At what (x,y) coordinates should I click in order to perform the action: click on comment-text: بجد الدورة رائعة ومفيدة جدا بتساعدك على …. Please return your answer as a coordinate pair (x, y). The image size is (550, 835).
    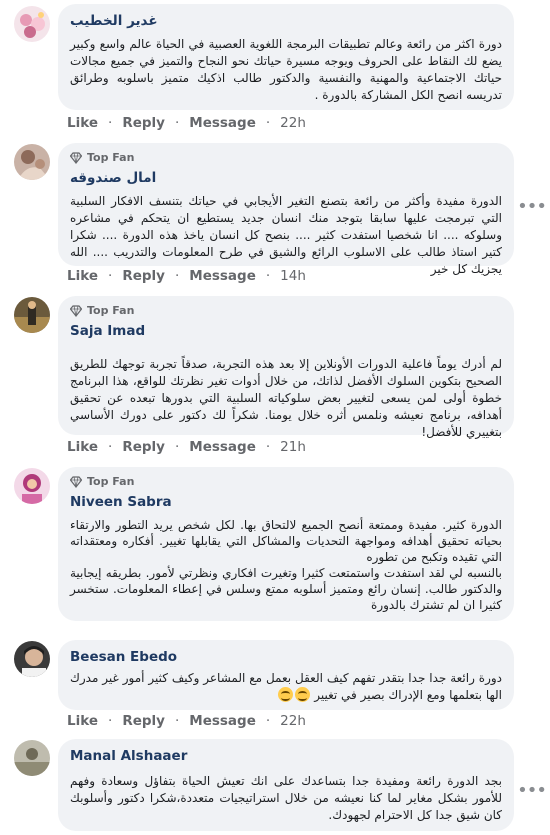
    Looking at the image, I should click on (286, 798).